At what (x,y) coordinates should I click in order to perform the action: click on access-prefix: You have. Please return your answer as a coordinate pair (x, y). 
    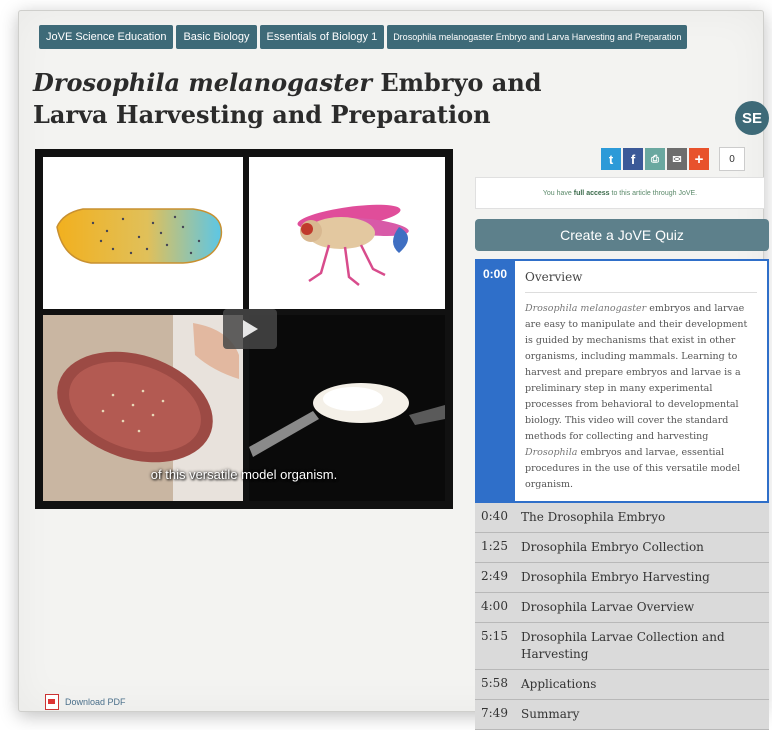
    Looking at the image, I should click on (557, 193).